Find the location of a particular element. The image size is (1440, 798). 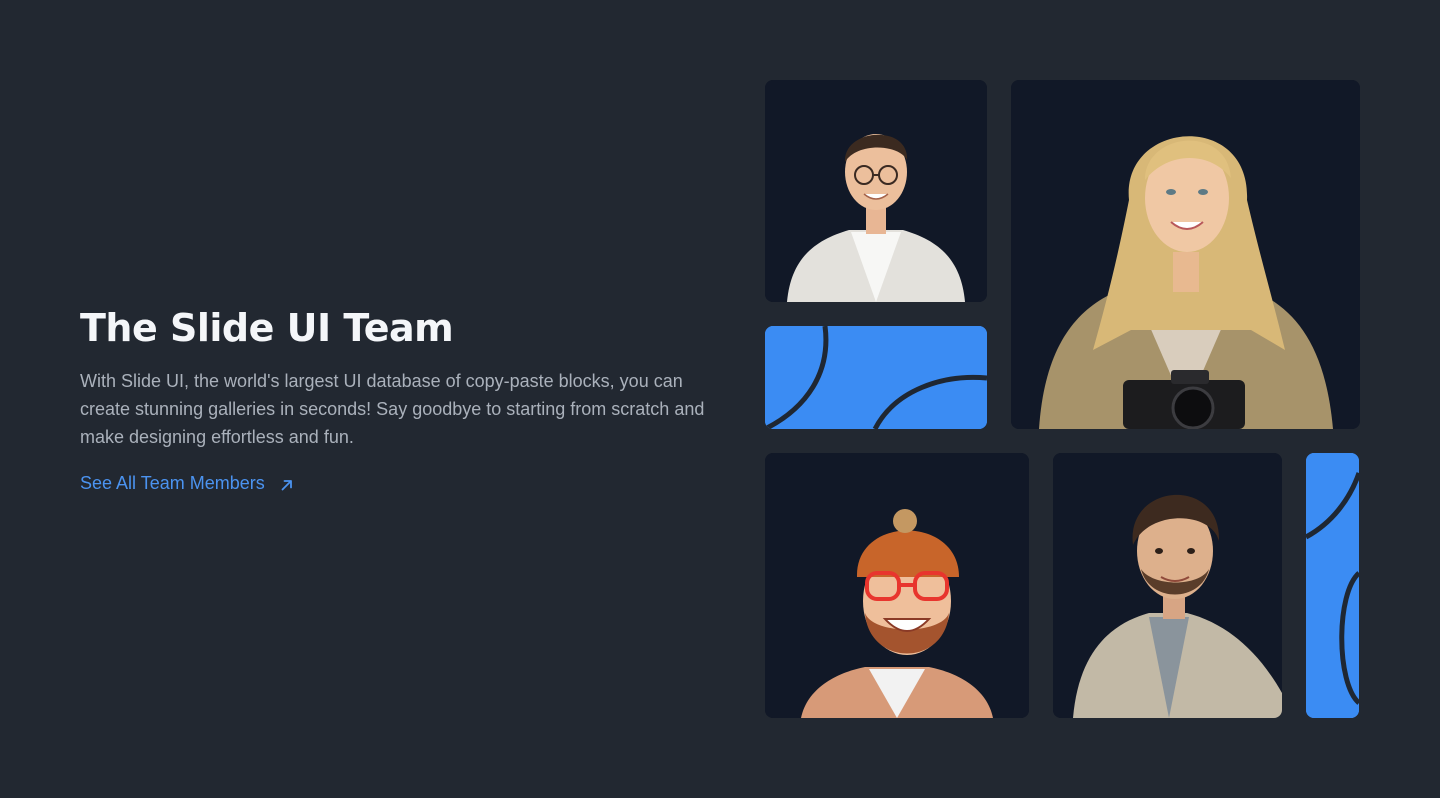

see-all-team-members-link: See All Team Members is located at coordinates (187, 483).